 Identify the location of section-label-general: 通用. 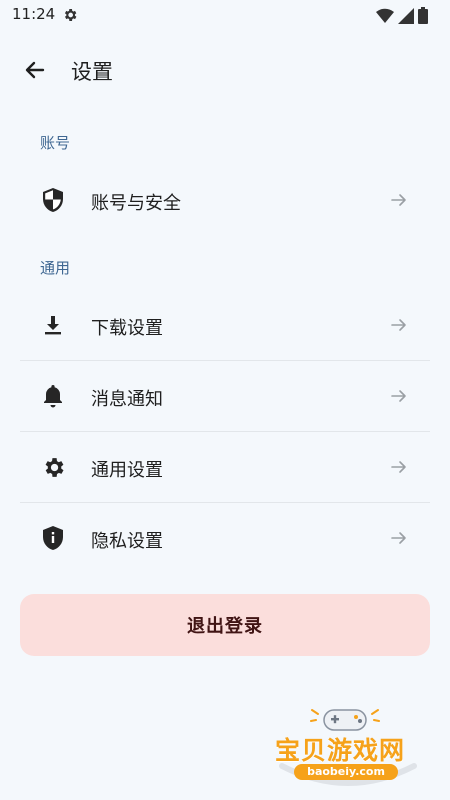
(55, 268).